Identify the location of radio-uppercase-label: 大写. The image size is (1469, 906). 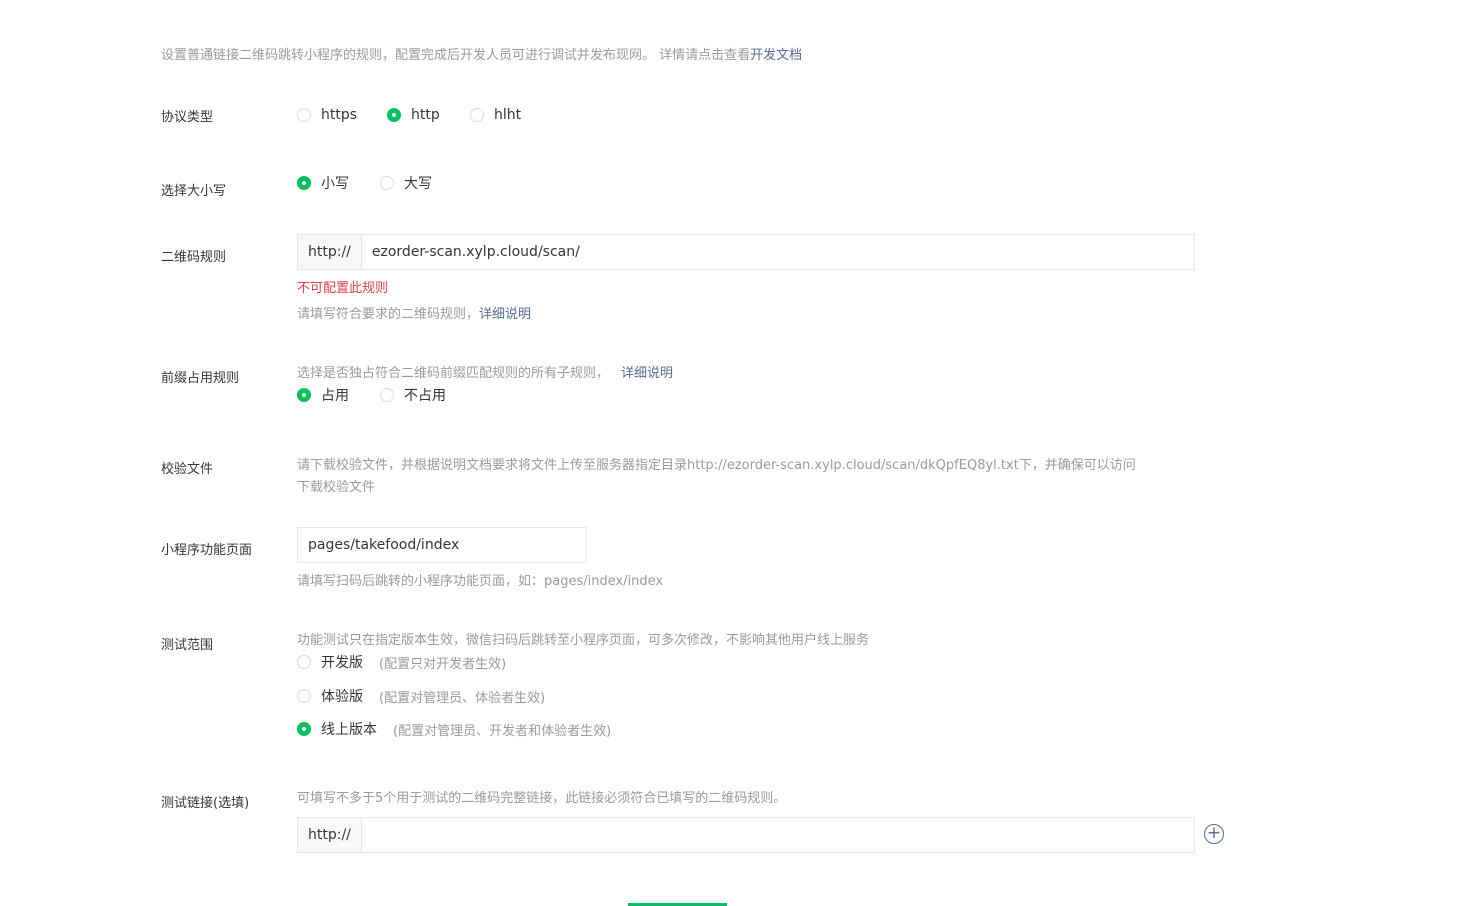
(418, 184).